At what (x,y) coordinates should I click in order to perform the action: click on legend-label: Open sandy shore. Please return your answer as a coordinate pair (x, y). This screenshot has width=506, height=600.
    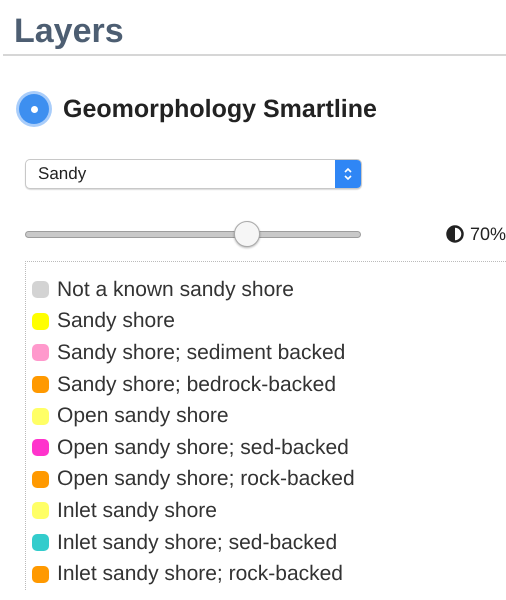
    Looking at the image, I should click on (143, 416).